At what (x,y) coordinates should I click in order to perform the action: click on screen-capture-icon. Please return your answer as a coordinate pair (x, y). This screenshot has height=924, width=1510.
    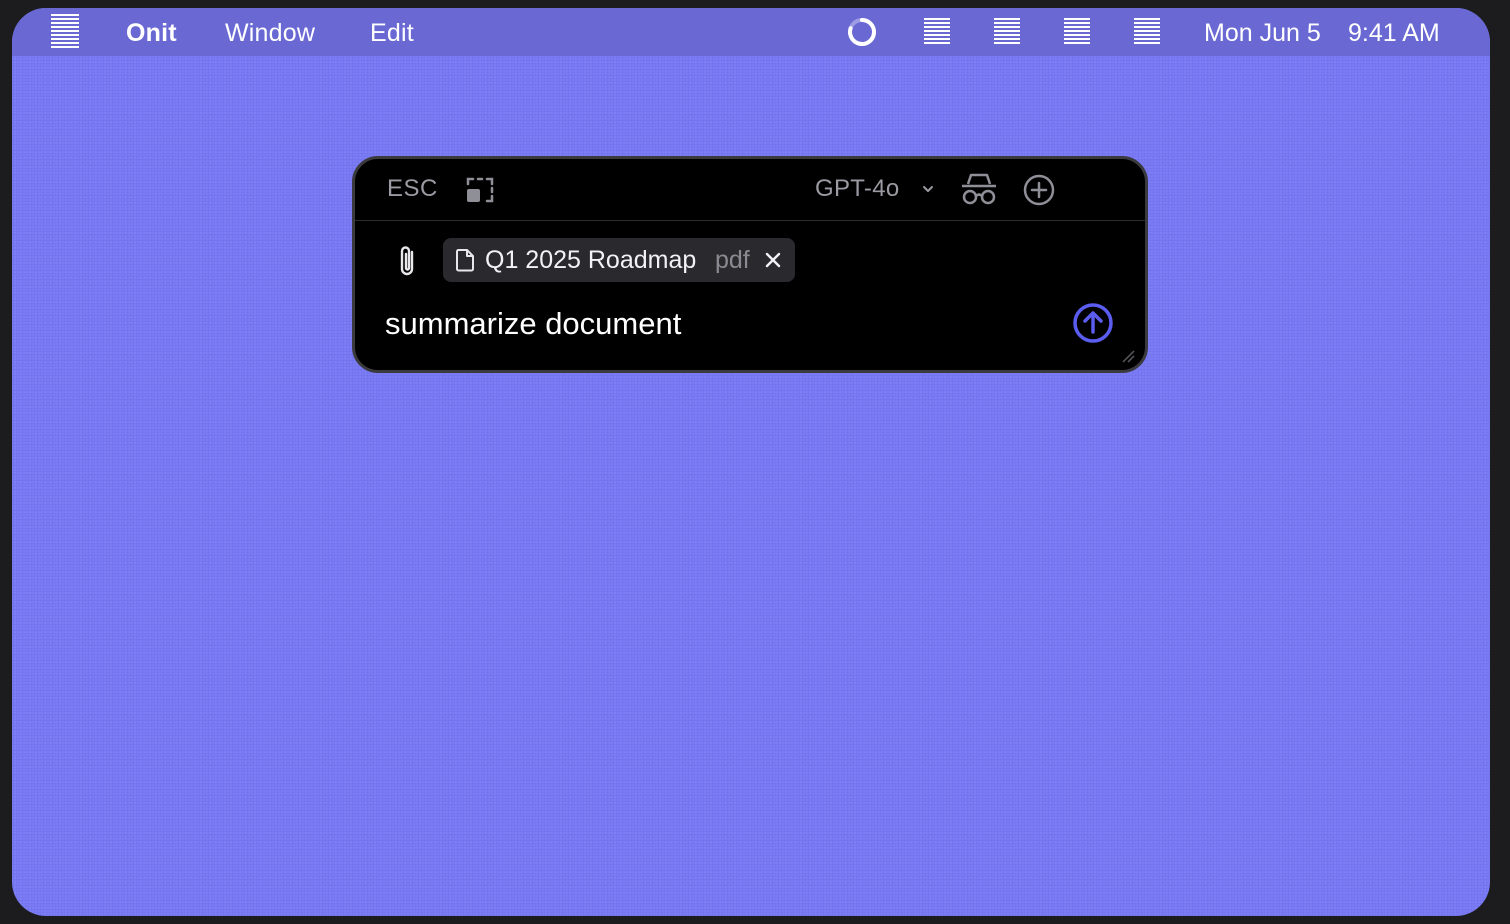
    Looking at the image, I should click on (480, 190).